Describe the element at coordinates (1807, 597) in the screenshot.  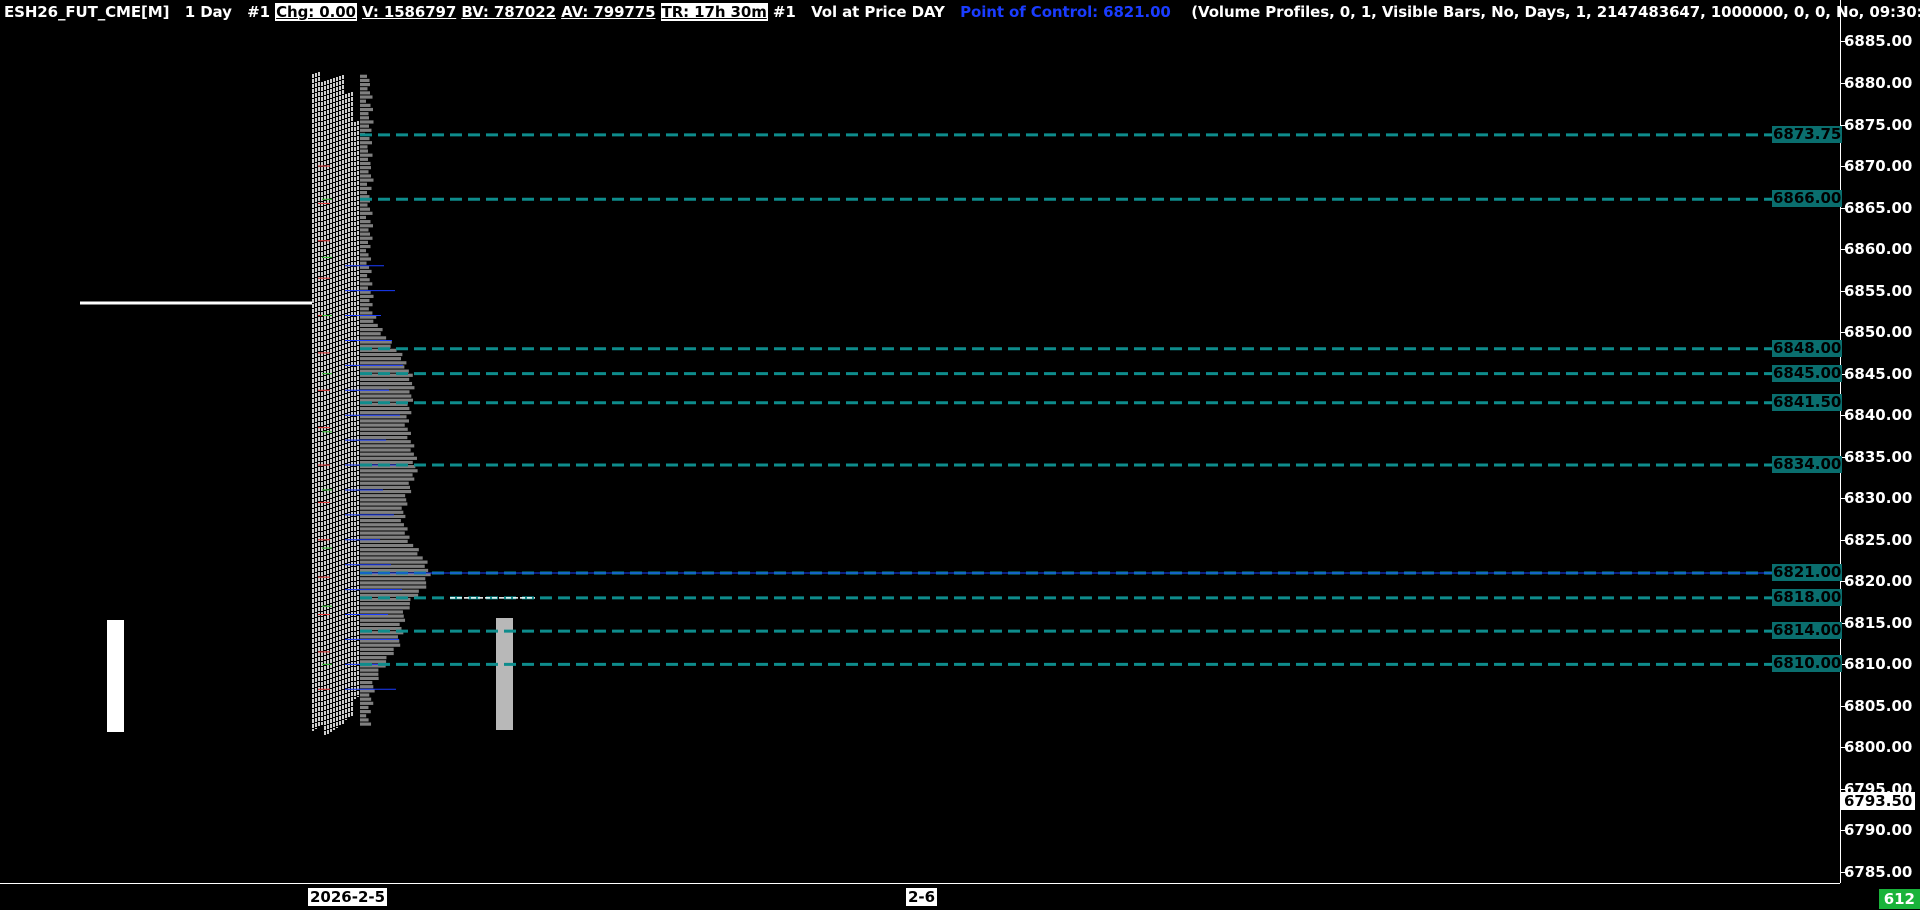
I see `level-label: 6818.00` at that location.